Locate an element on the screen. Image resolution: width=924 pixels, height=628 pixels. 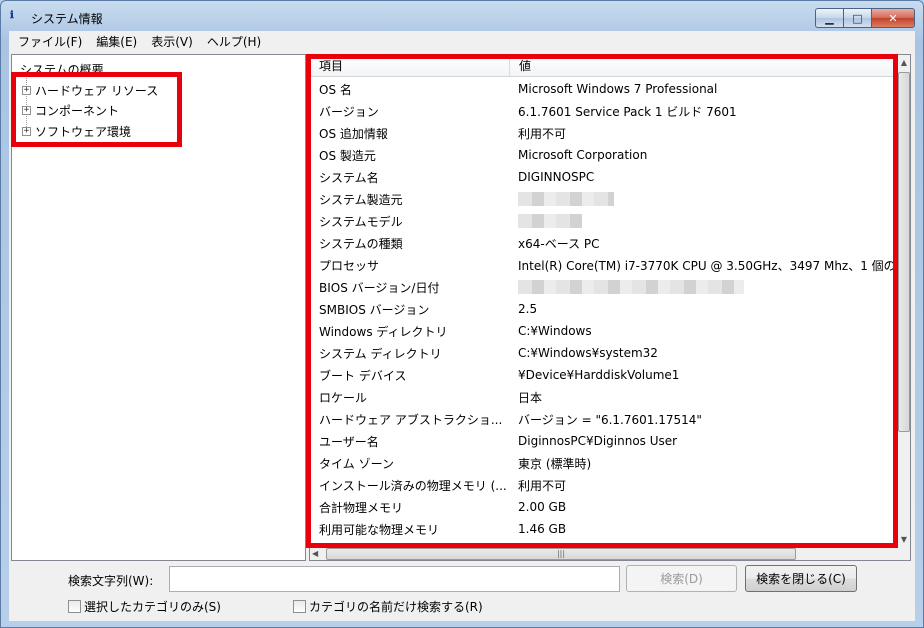
table-row: バージョン 6.1.7601 Service Pack 1 ビルド 7601 is located at coordinates (604, 111).